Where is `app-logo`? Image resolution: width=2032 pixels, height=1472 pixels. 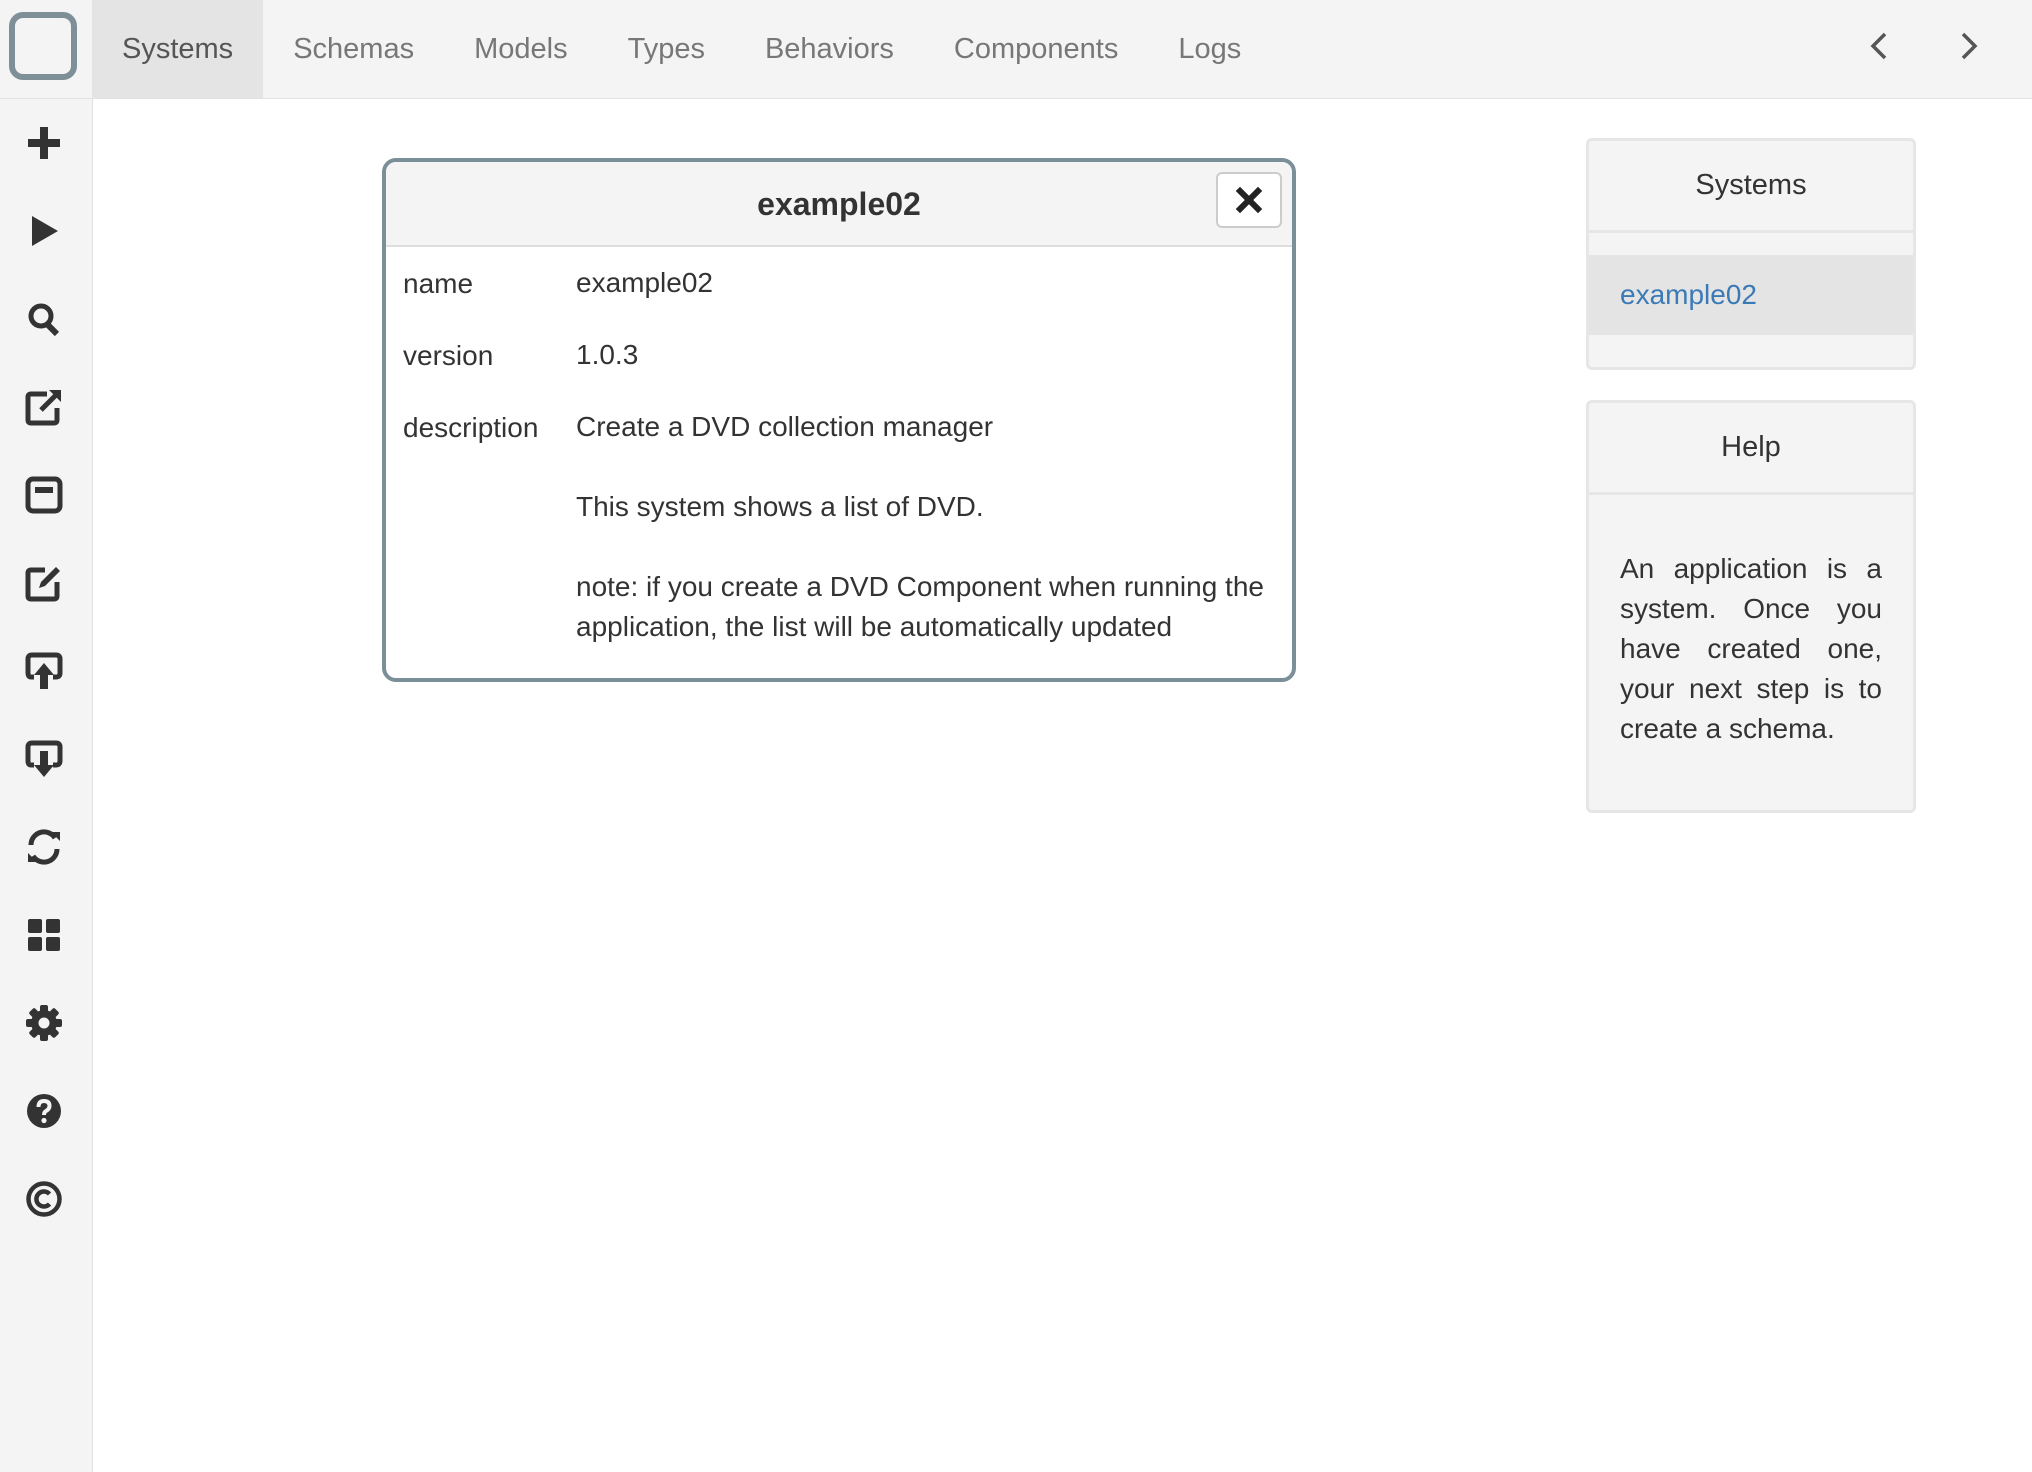 app-logo is located at coordinates (43, 46).